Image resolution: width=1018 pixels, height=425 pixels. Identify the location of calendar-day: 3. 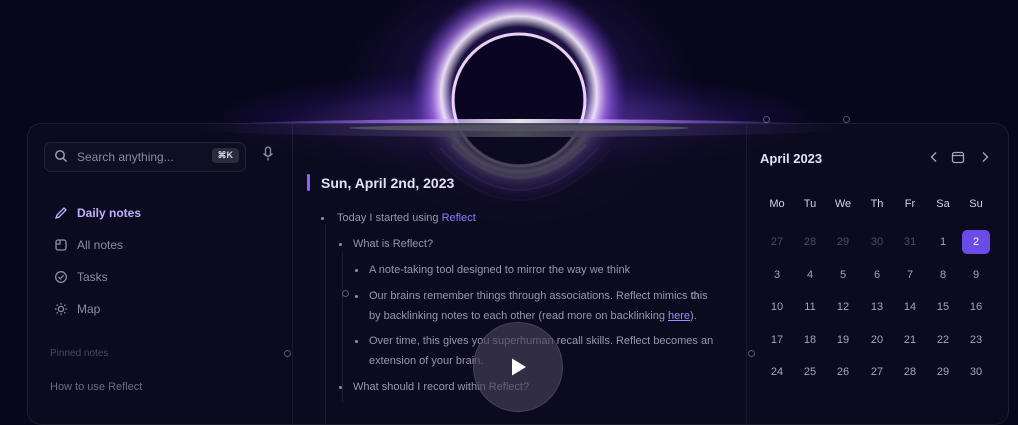
(777, 275).